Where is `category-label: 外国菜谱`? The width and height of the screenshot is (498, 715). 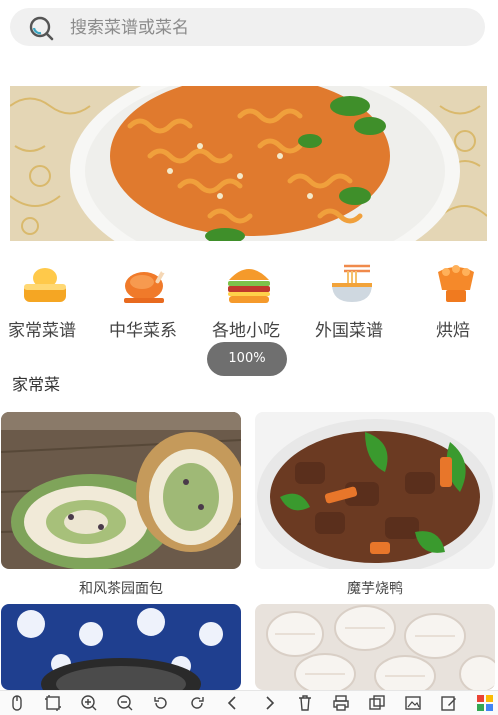
category-label: 外国菜谱 is located at coordinates (349, 331).